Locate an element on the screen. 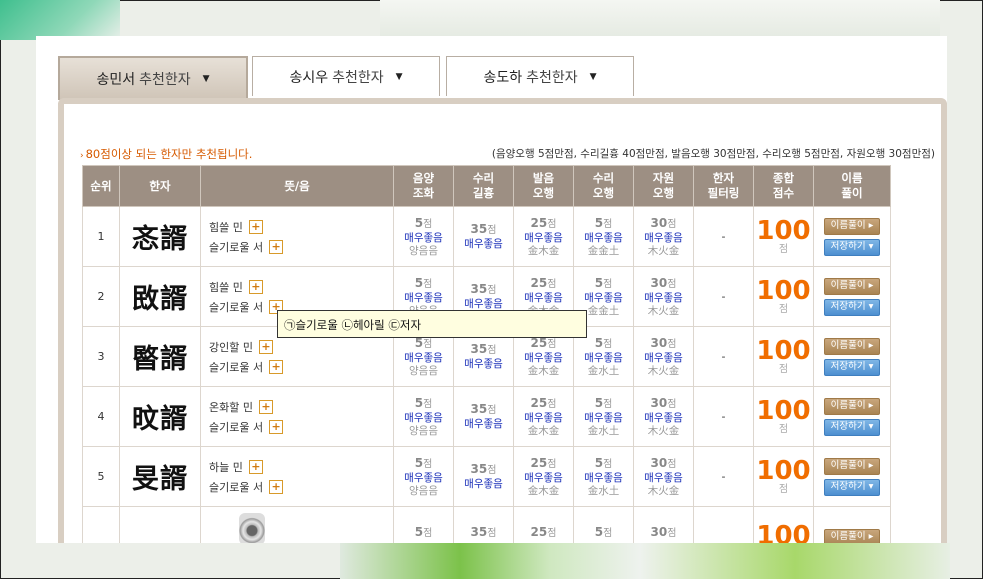  hanja-cell: 旻諝 is located at coordinates (160, 476).